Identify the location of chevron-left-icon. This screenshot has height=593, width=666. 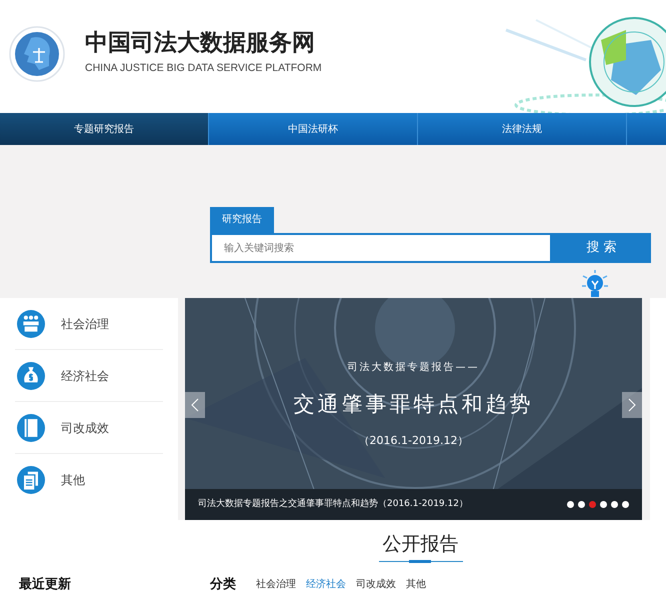
(195, 405).